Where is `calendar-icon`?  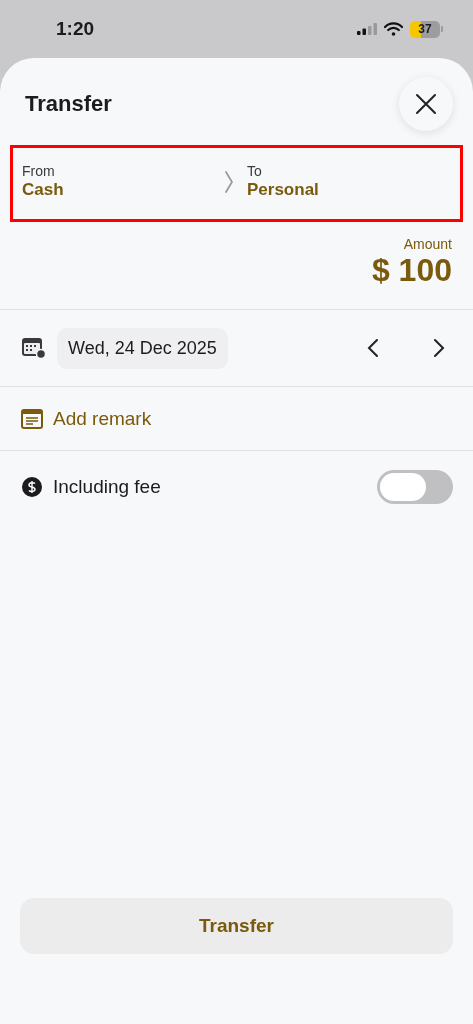
calendar-icon is located at coordinates (34, 348).